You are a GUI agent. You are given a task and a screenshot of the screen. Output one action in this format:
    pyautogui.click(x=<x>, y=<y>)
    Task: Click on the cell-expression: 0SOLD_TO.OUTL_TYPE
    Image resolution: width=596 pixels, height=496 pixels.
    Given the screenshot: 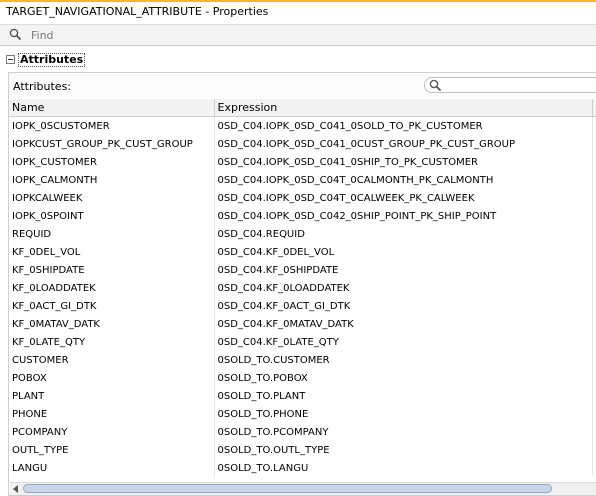 What is the action you would take?
    pyautogui.click(x=403, y=450)
    